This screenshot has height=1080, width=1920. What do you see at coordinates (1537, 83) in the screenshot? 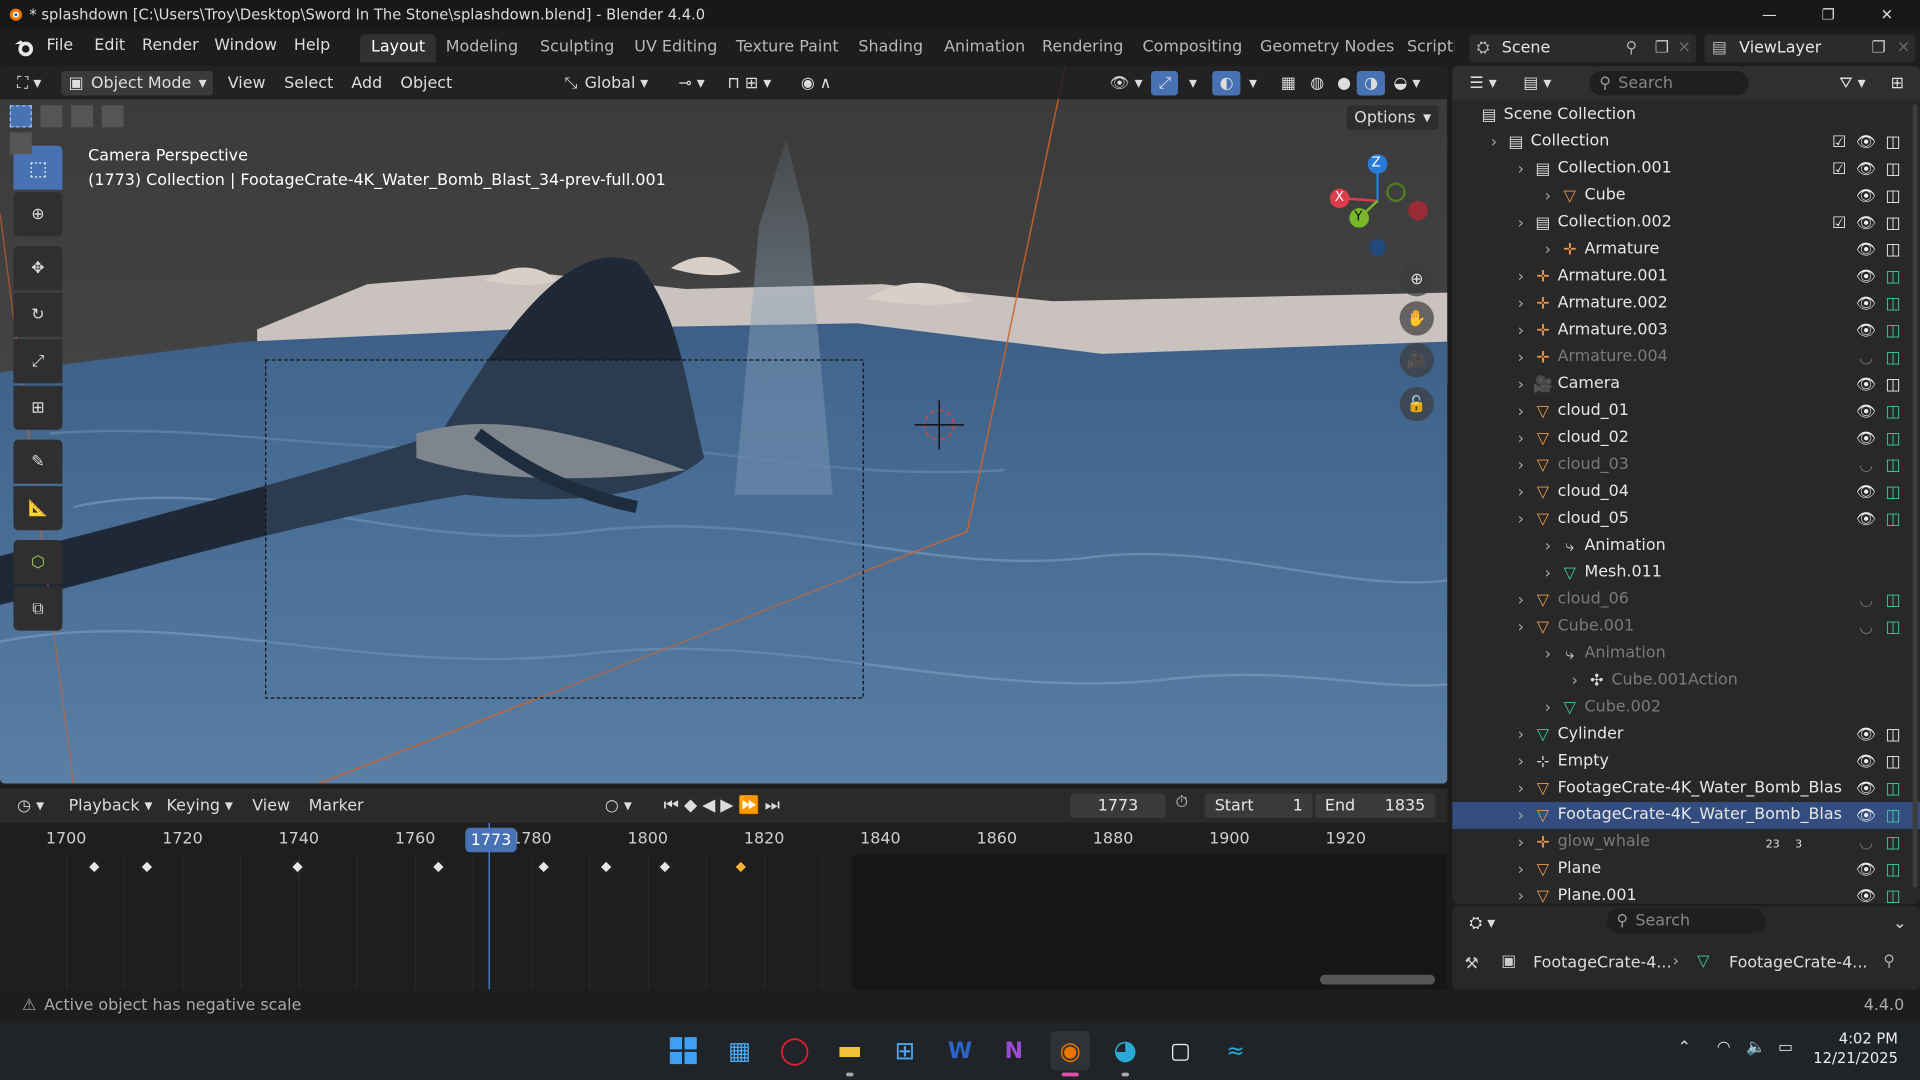
I see `display-mode-icon: ▤ ▾` at bounding box center [1537, 83].